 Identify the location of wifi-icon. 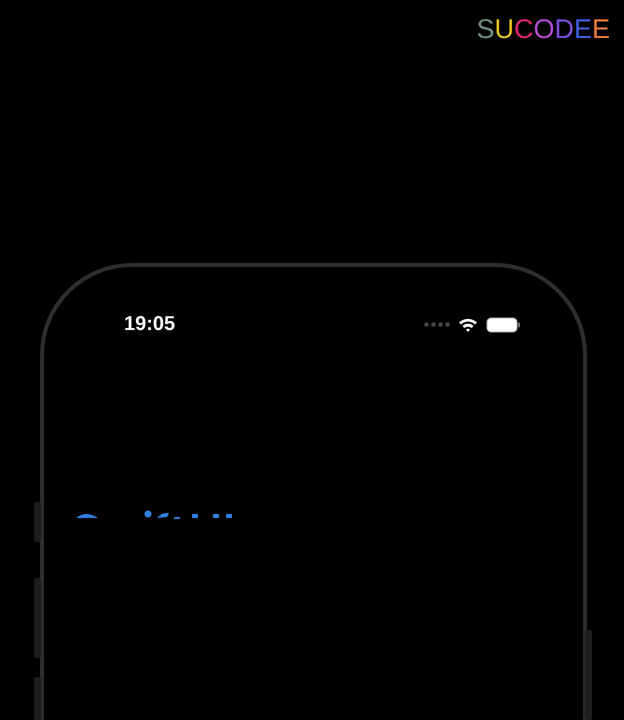
(468, 324).